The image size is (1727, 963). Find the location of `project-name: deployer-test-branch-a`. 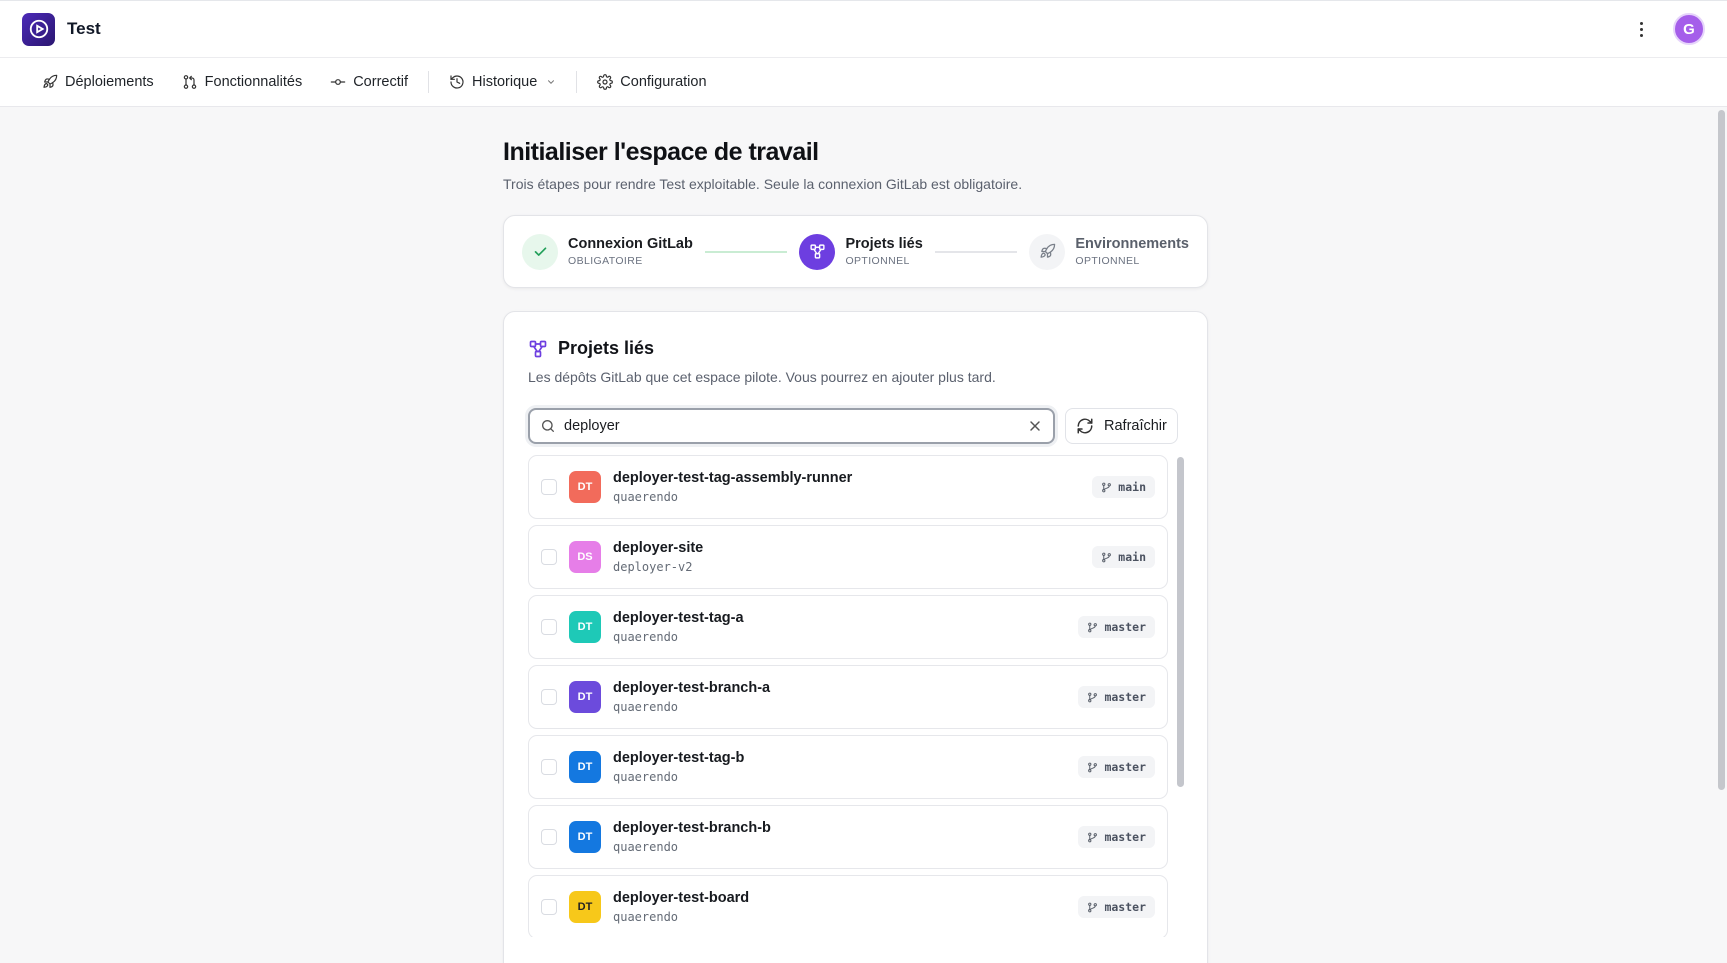

project-name: deployer-test-branch-a is located at coordinates (692, 688).